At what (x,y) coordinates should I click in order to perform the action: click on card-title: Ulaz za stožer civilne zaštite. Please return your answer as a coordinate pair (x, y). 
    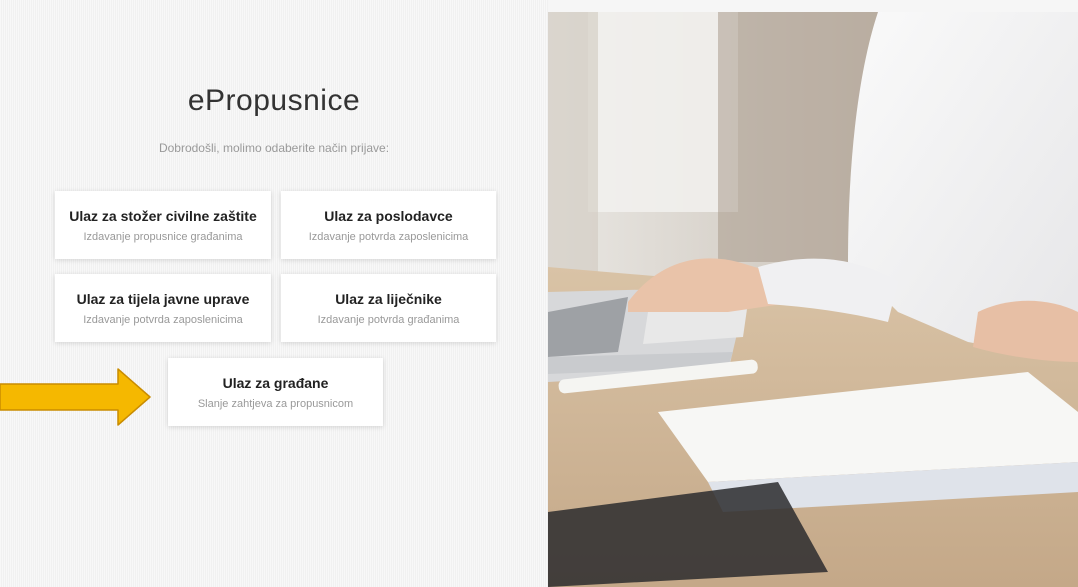
    Looking at the image, I should click on (163, 216).